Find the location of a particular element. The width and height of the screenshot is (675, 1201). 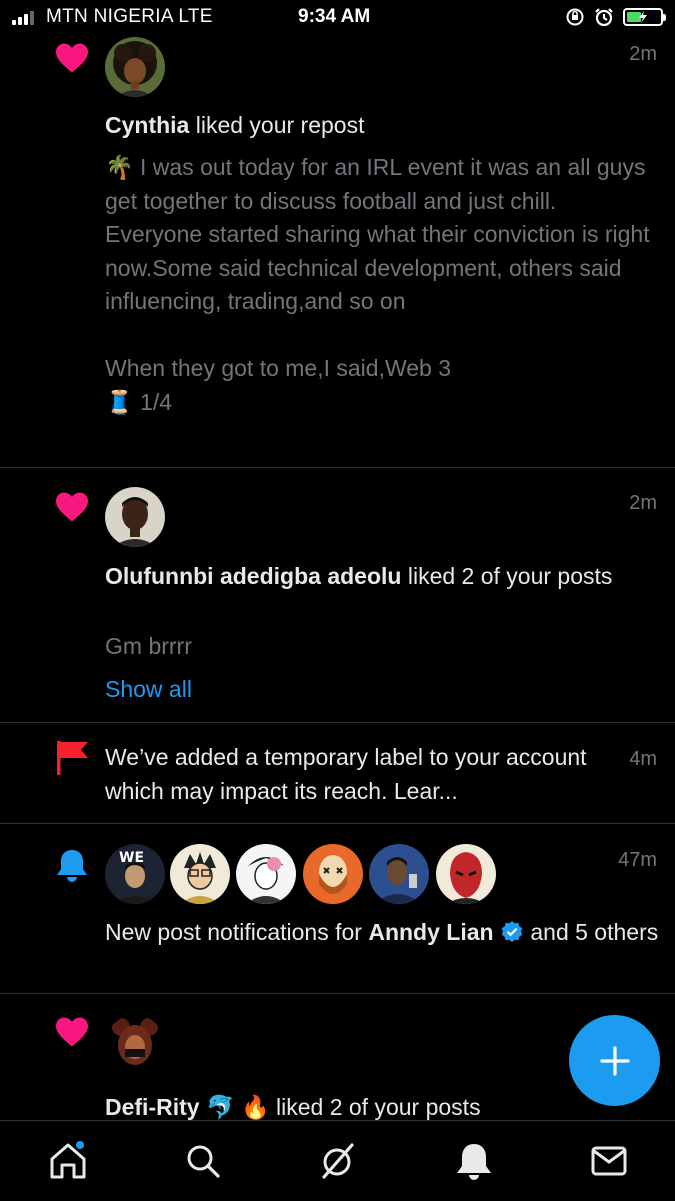

notification-suffix: and 5 others is located at coordinates (591, 932).